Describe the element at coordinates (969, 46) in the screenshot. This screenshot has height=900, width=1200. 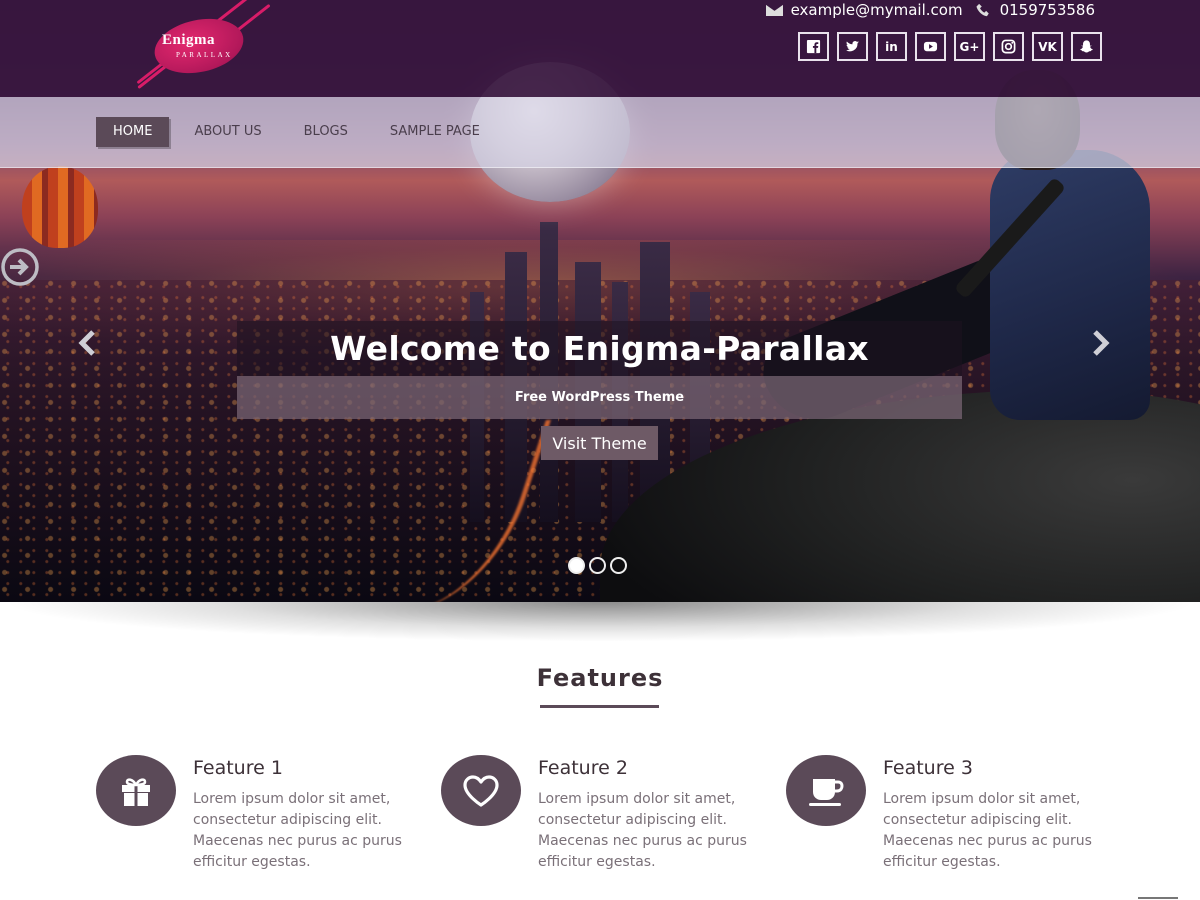
I see `google-plus-icon: G+` at that location.